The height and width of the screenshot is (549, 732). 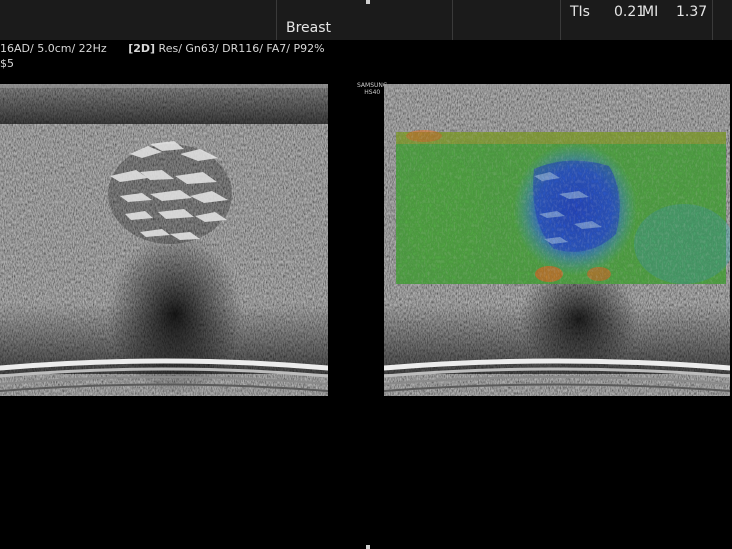 I want to click on tis-label: TIs, so click(x=580, y=12).